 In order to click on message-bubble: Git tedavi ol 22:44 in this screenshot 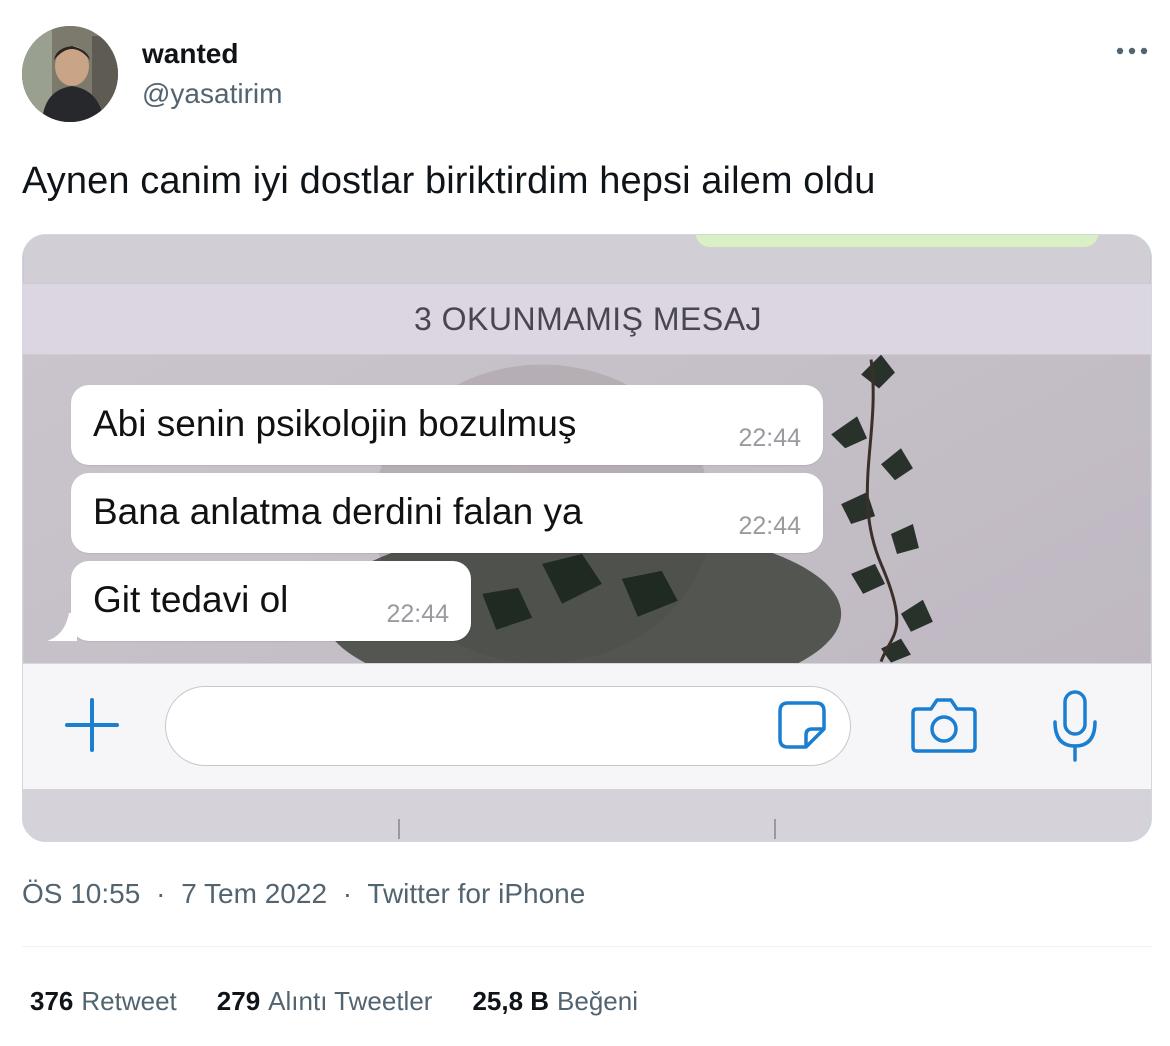, I will do `click(259, 601)`.